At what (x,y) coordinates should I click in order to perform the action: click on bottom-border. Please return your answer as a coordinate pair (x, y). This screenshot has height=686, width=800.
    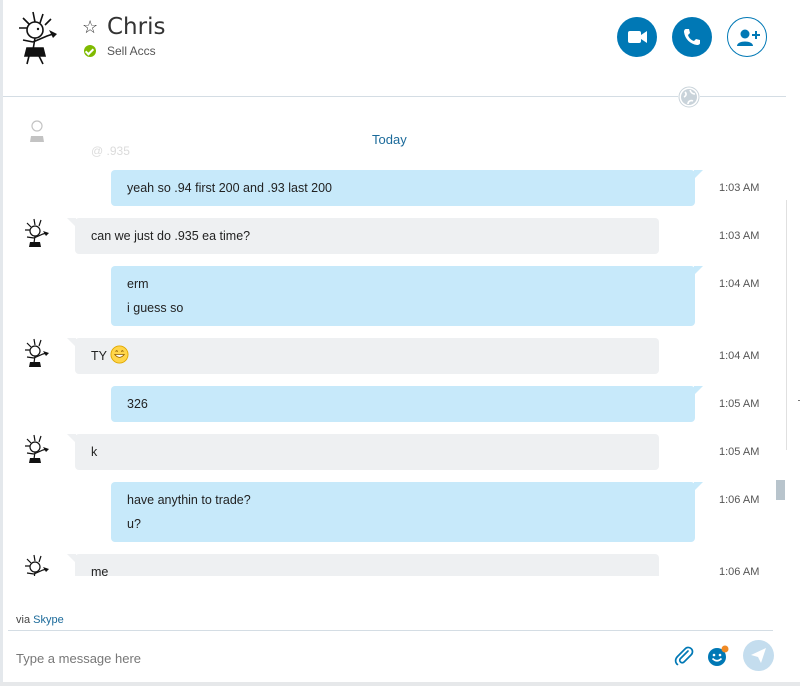
    Looking at the image, I should click on (400, 684).